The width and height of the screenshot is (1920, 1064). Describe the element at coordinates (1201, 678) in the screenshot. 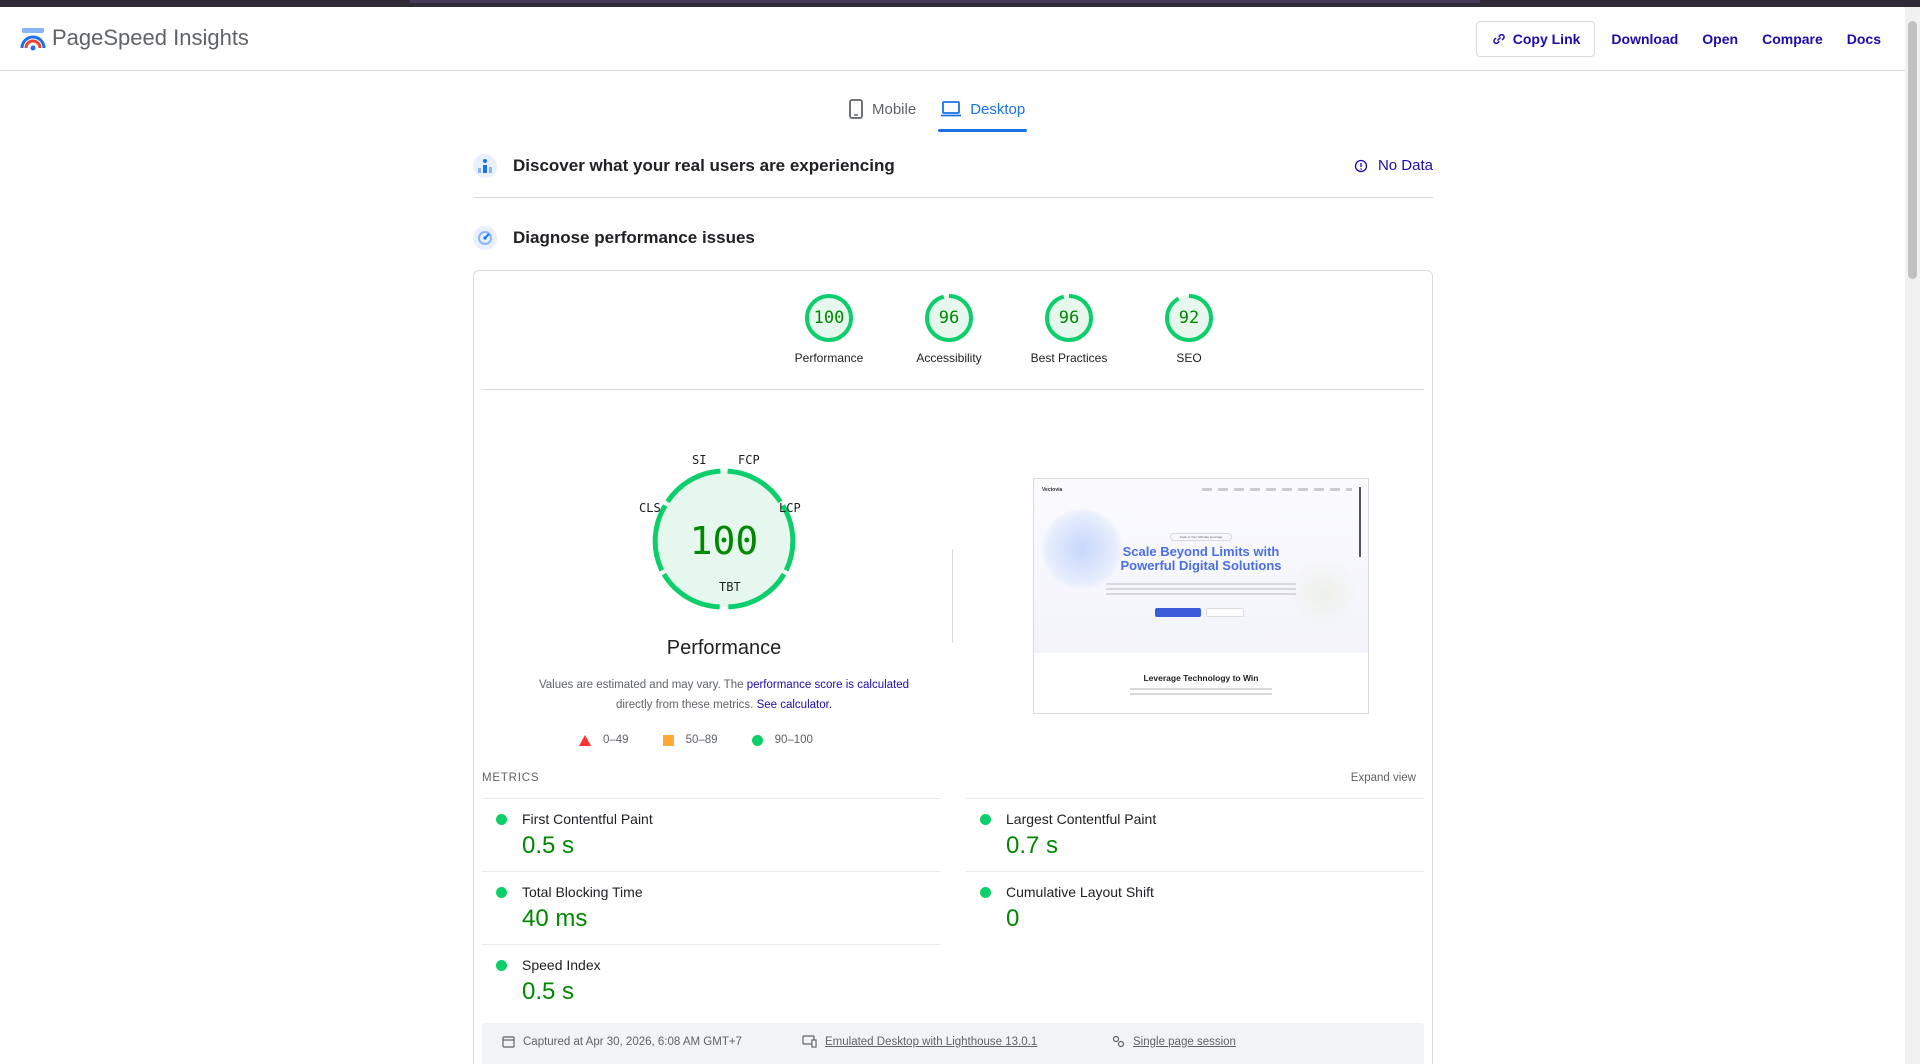

I see `screenshot-section-title: Leverage Technology to Win` at that location.